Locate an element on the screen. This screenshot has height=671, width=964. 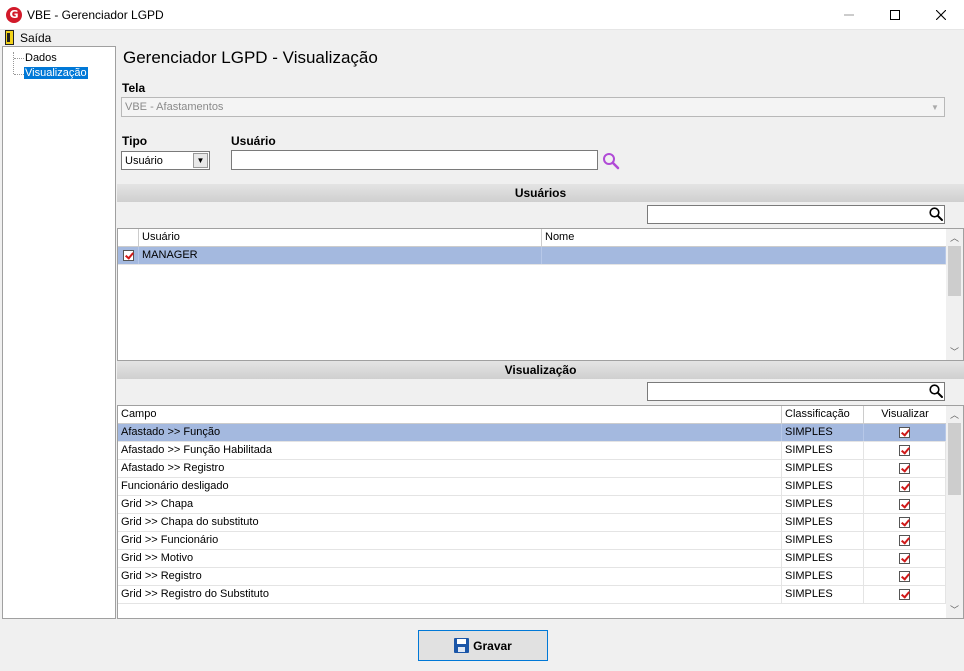
row-checkbox is located at coordinates (128, 255).